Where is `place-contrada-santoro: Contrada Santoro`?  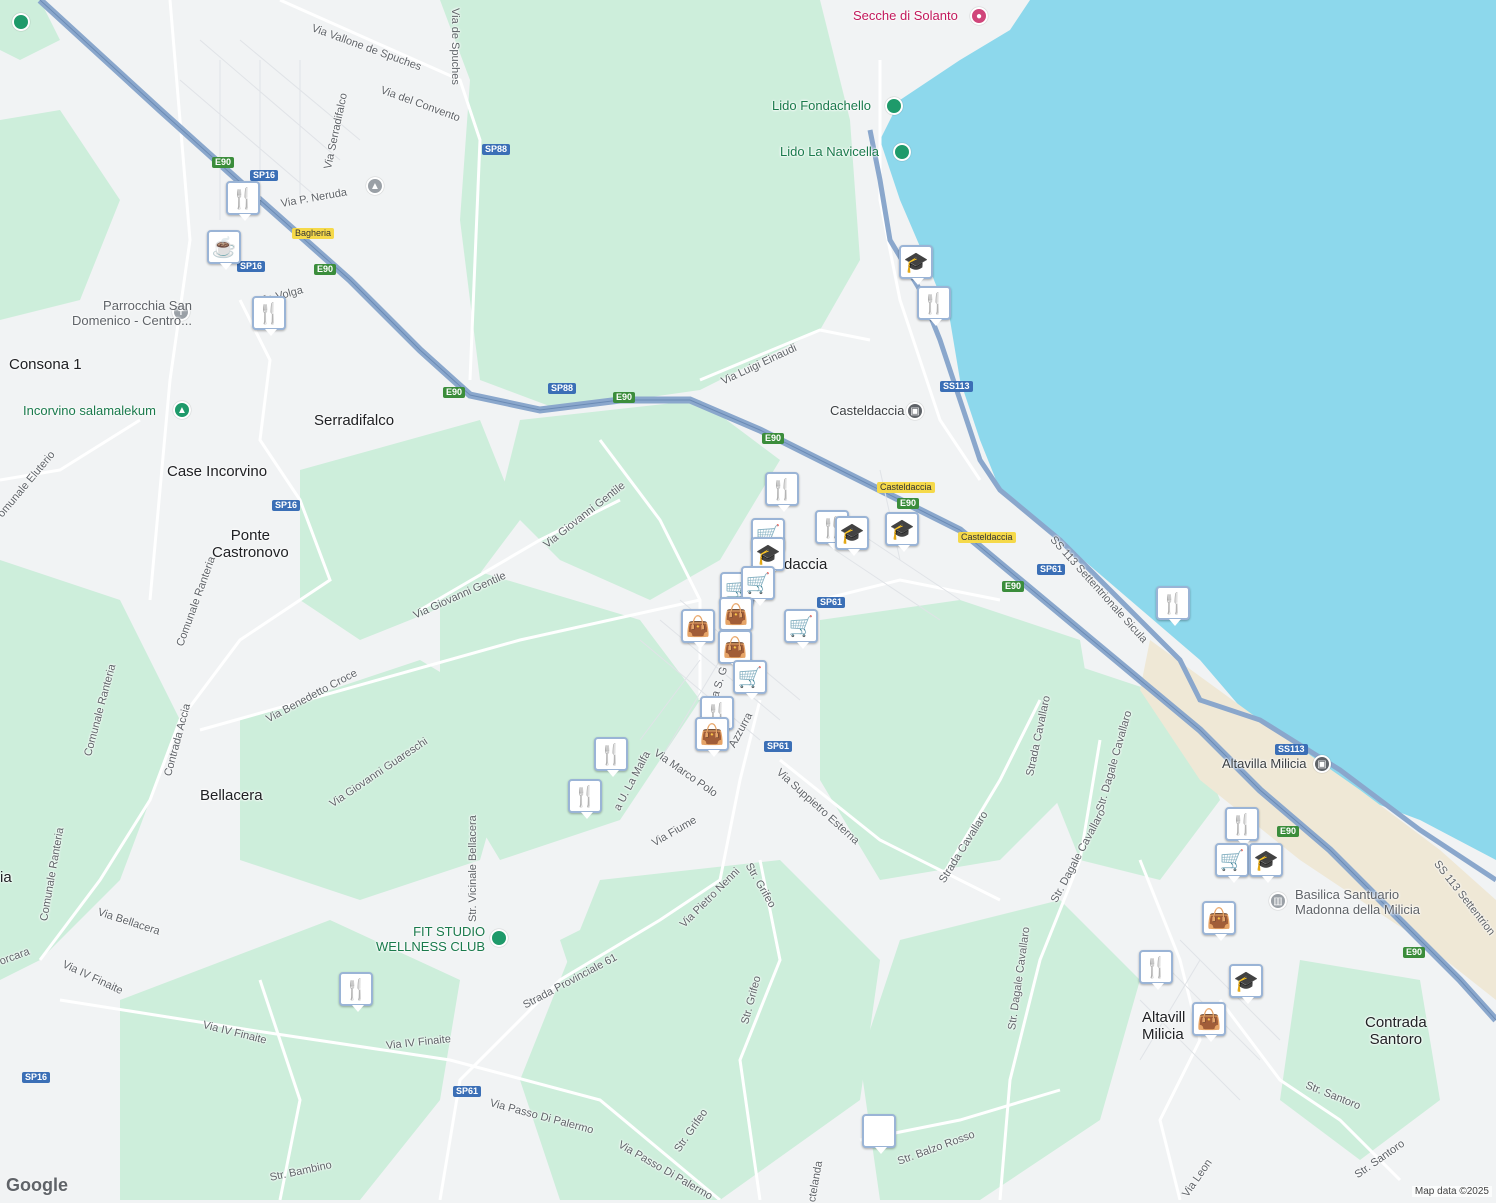 place-contrada-santoro: Contrada Santoro is located at coordinates (1396, 1031).